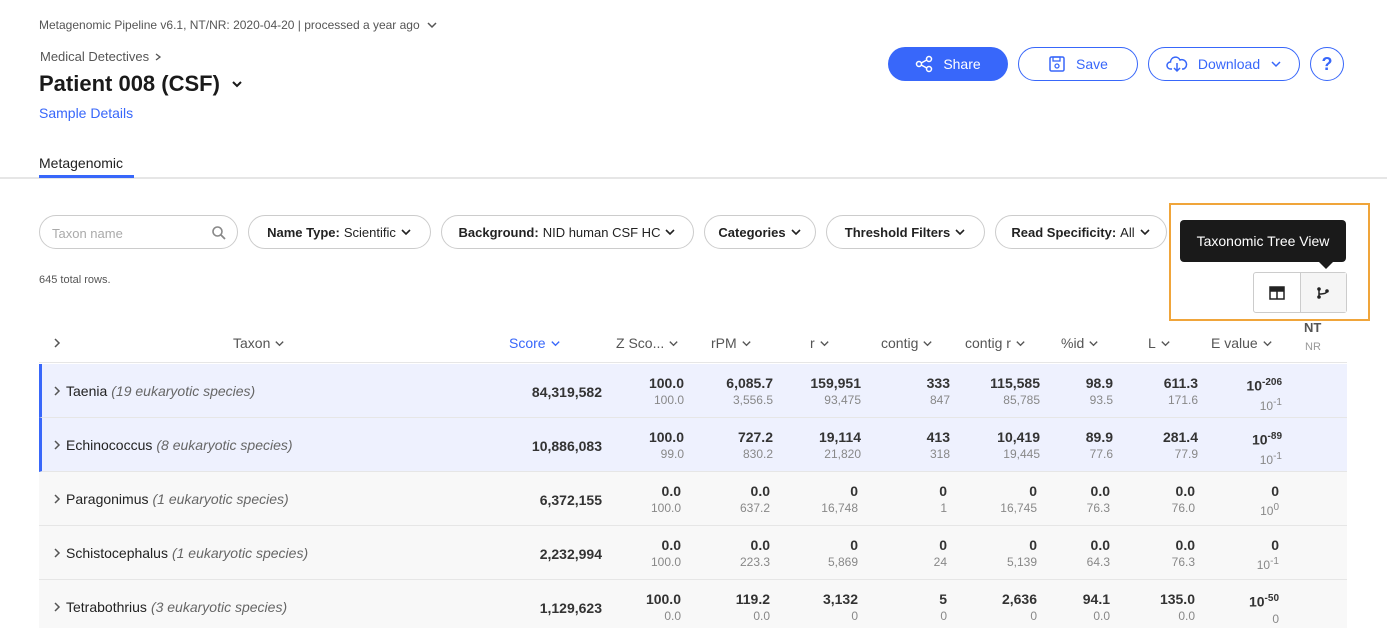  What do you see at coordinates (570, 500) in the screenshot?
I see `score-value: 6,372,155` at bounding box center [570, 500].